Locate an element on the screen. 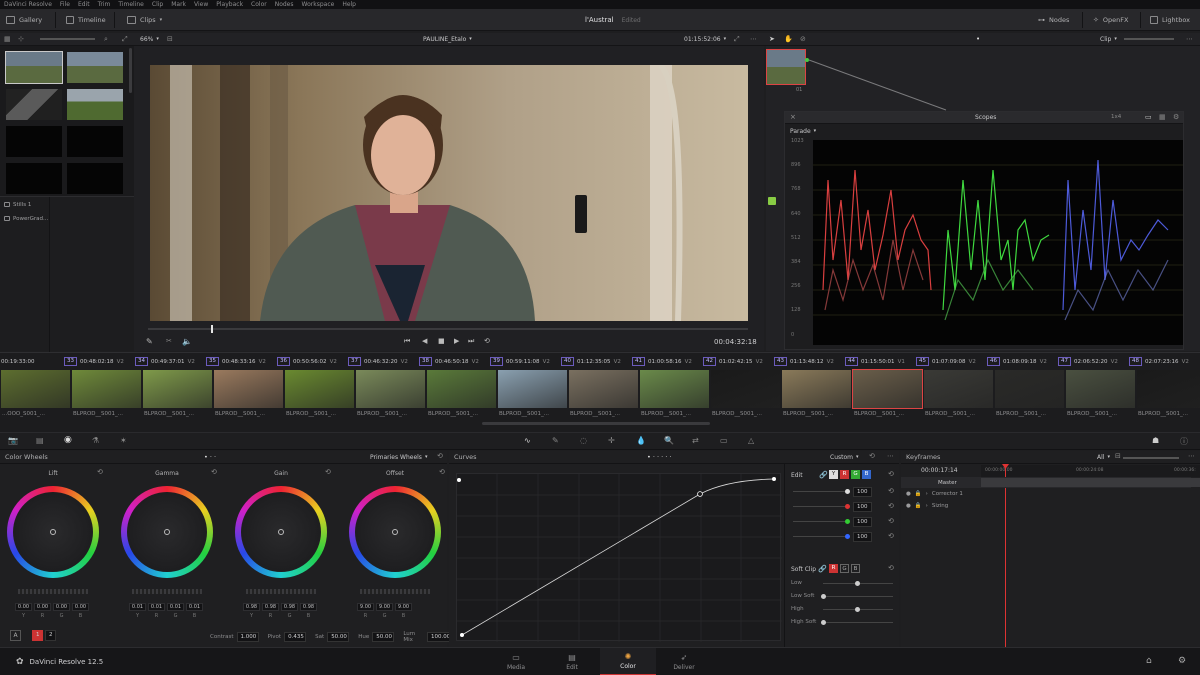 This screenshot has height=675, width=1200. lock-icon: 🔒 is located at coordinates (918, 506).